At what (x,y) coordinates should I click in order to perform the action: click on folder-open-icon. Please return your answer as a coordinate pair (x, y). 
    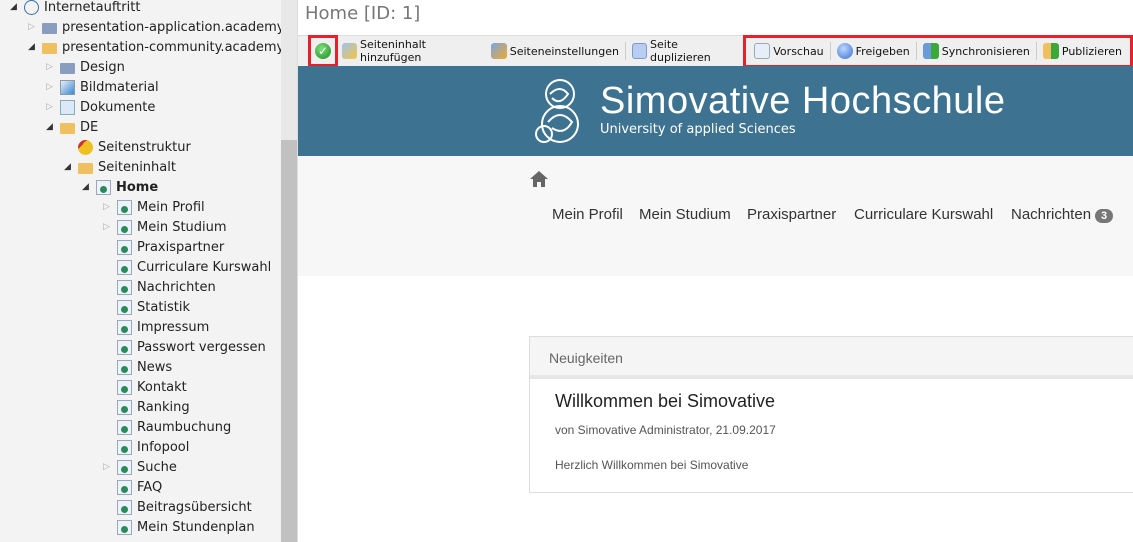
    Looking at the image, I should click on (67, 128).